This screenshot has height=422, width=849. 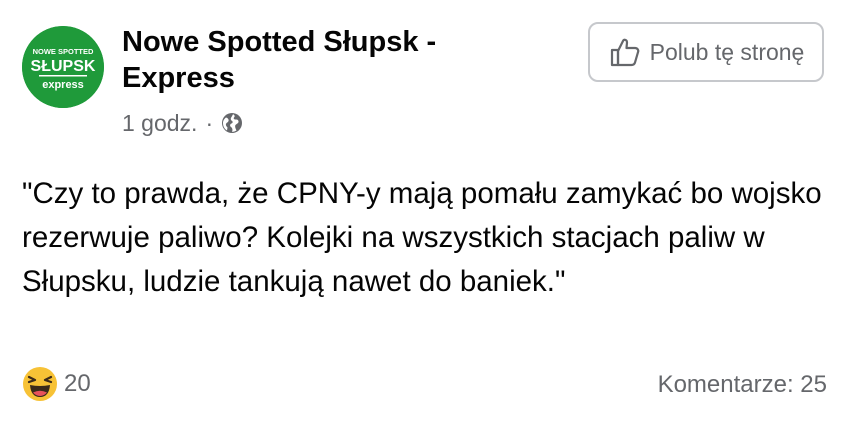 I want to click on post-timestamp: 1 godz., so click(x=159, y=123).